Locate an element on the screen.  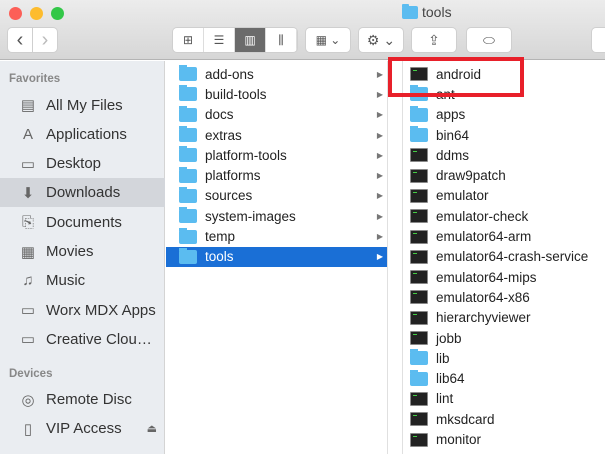
sidebar-item-all-my-files: ▤ All My Files is located at coordinates (82, 105).